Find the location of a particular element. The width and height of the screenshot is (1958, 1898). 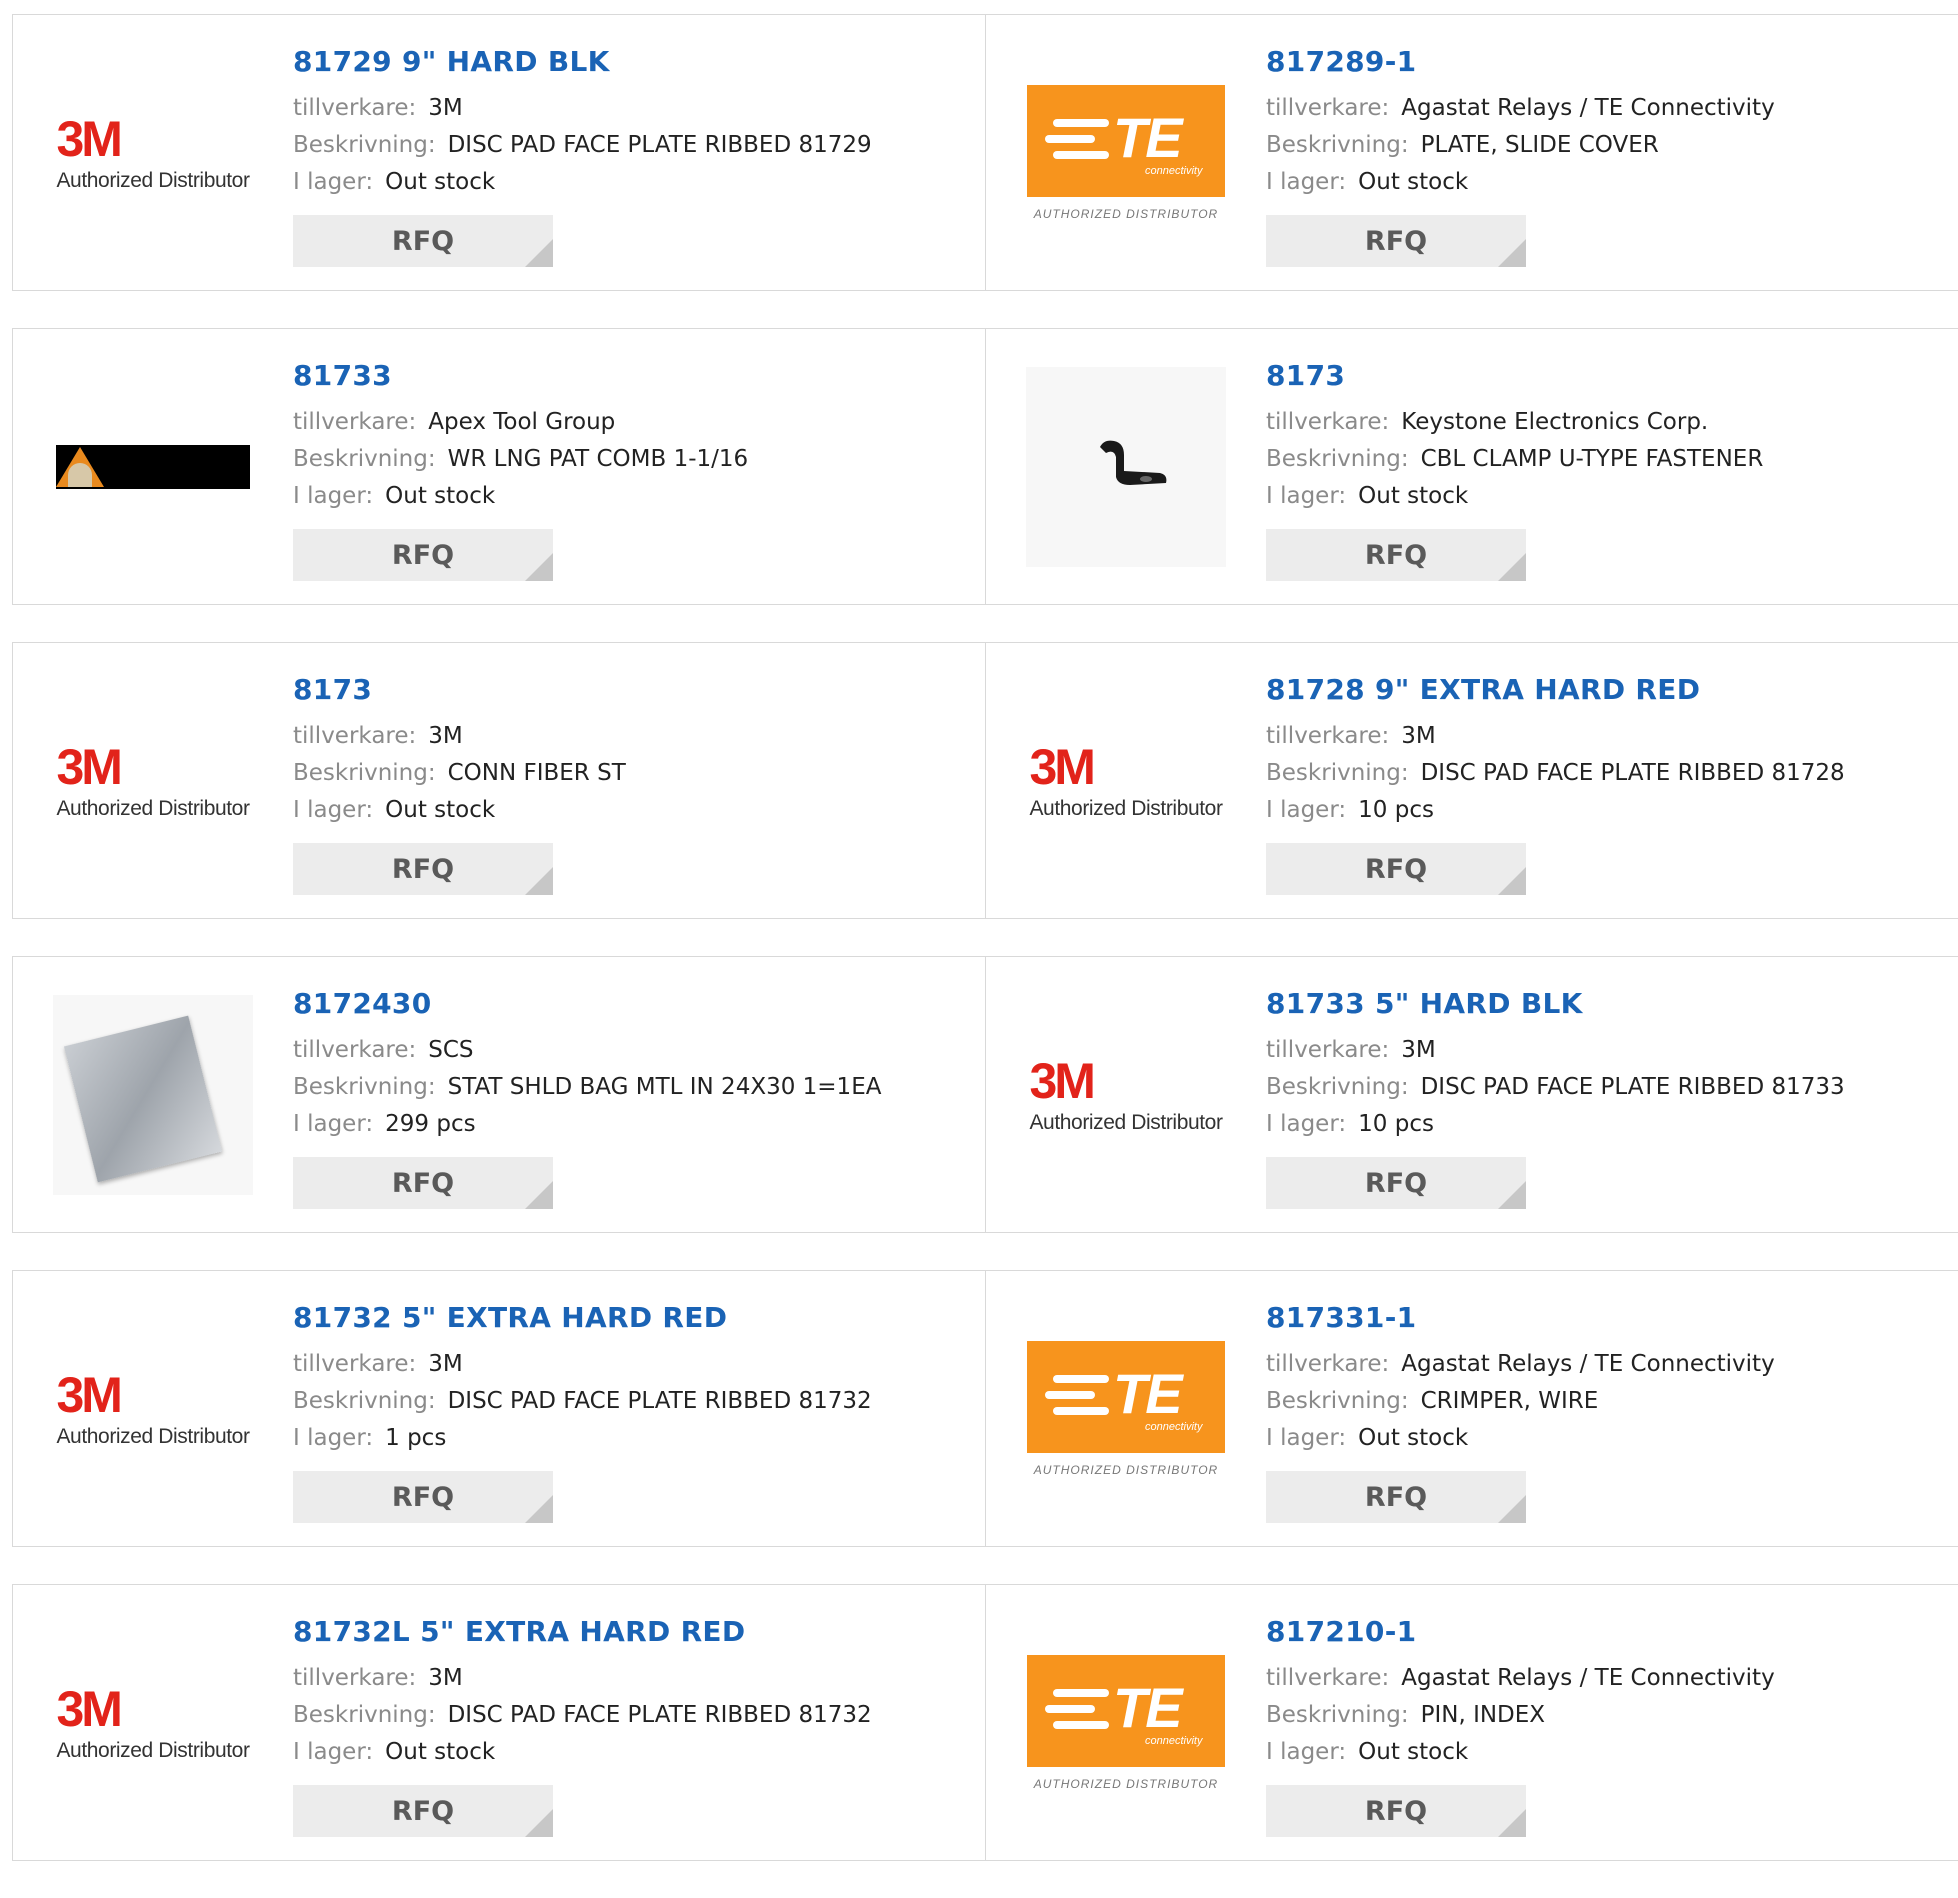

manufacturer-logo: 3M Authorized Distributor is located at coordinates (153, 1409).